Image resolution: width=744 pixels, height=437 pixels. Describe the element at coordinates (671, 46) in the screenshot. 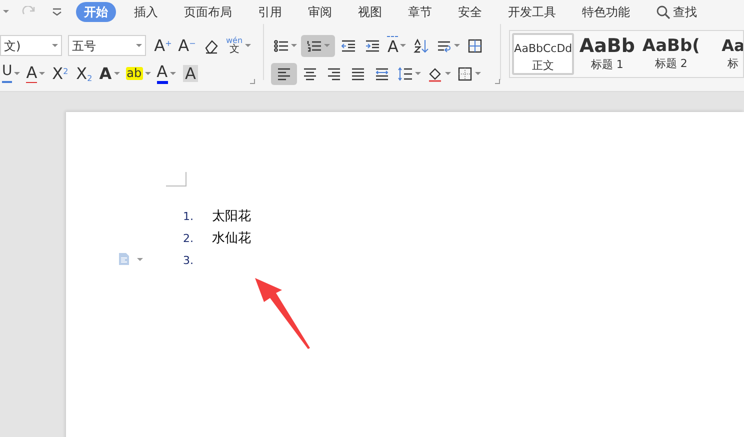

I see `style-preview-text: AaBb(` at that location.